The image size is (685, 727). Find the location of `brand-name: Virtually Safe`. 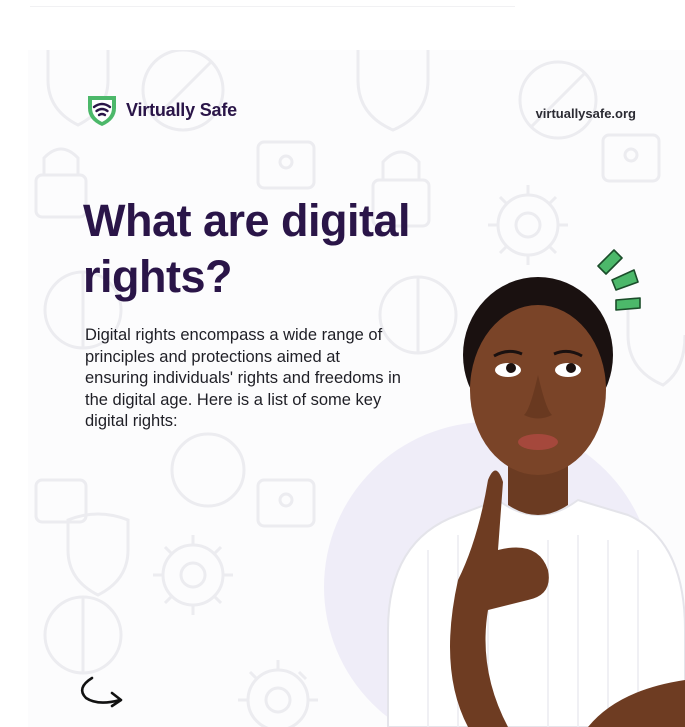

brand-name: Virtually Safe is located at coordinates (181, 109).